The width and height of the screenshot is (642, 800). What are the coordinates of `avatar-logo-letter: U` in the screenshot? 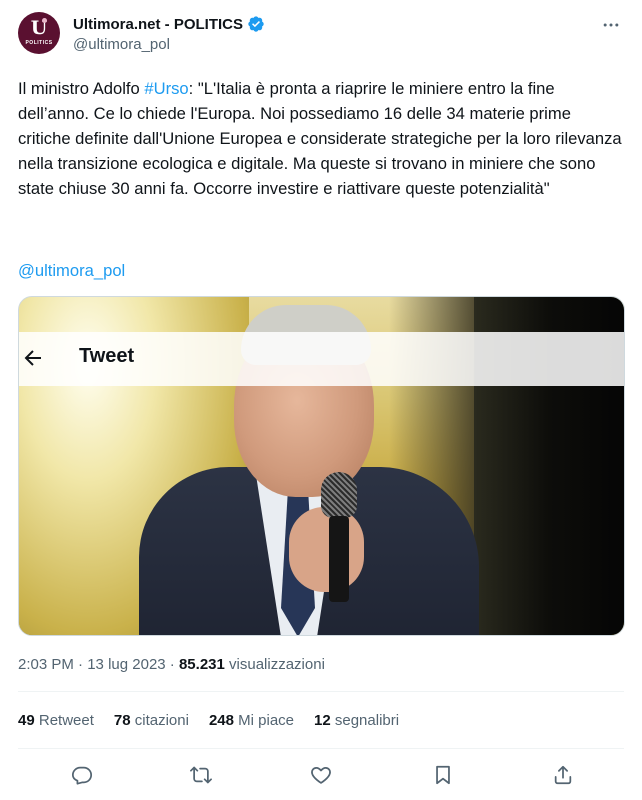 It's located at (39, 28).